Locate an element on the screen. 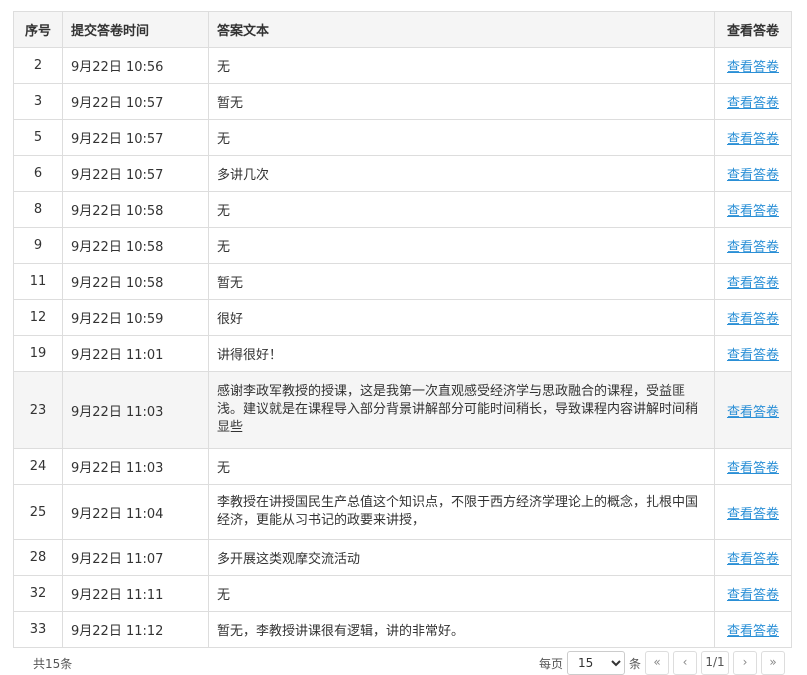  next-page-icon: › is located at coordinates (745, 663).